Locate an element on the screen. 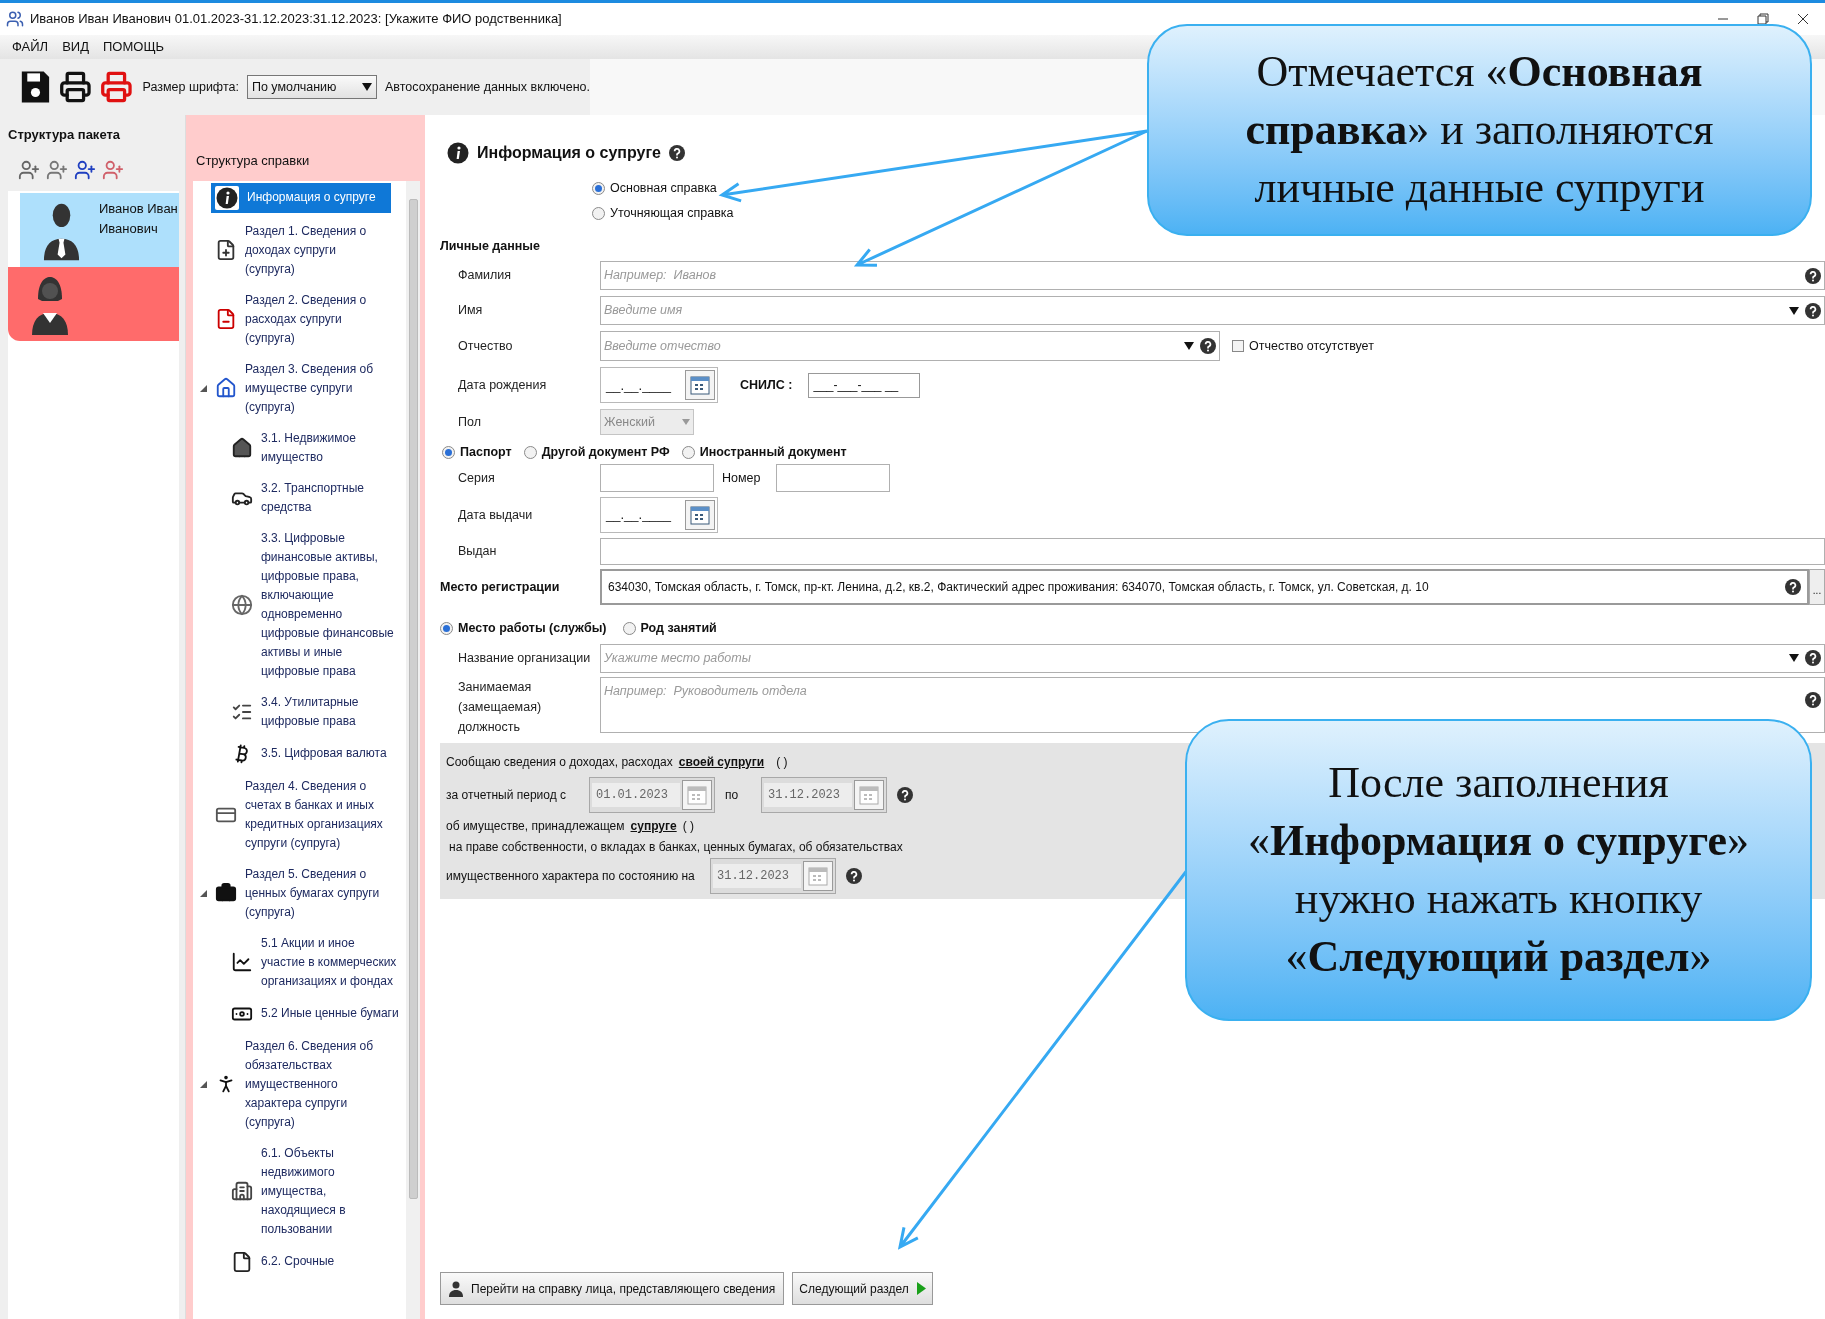  scrollbar is located at coordinates (413, 749).